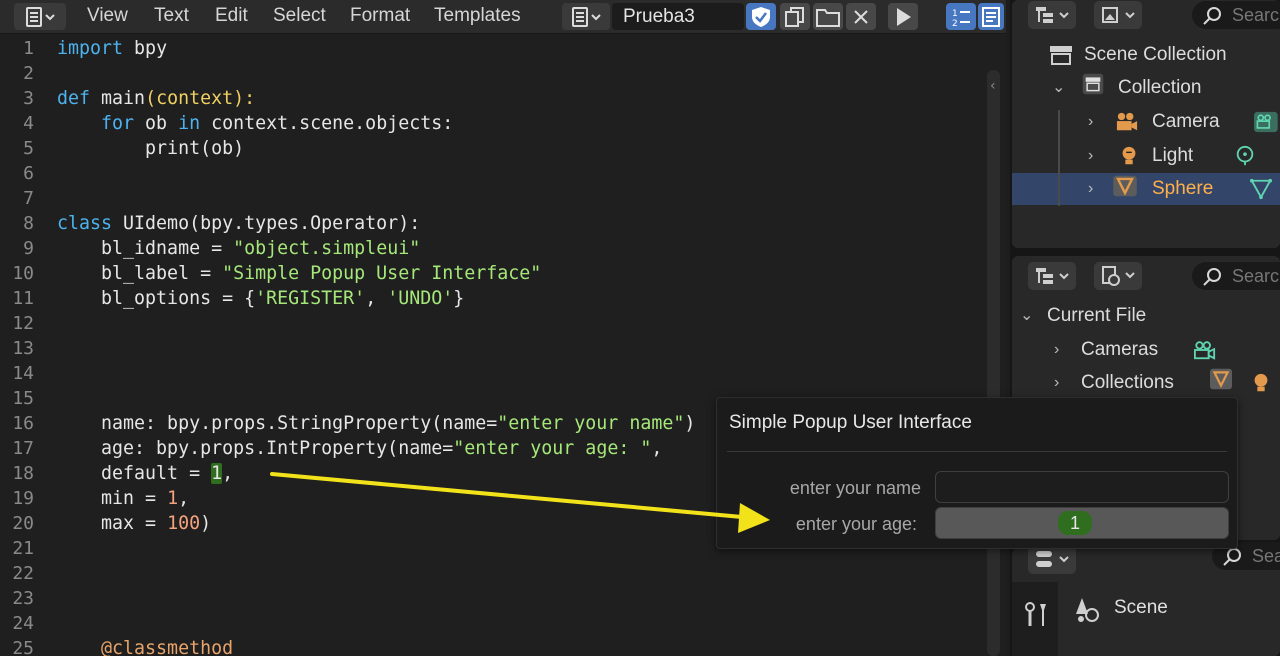 Image resolution: width=1280 pixels, height=656 pixels. Describe the element at coordinates (171, 16) in the screenshot. I see `menu-text: Text` at that location.